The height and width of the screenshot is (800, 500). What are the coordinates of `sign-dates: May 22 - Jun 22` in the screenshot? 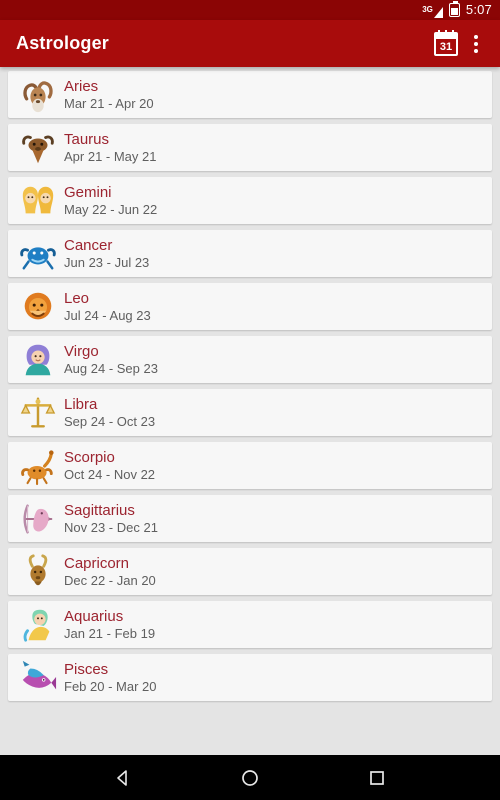 It's located at (111, 209).